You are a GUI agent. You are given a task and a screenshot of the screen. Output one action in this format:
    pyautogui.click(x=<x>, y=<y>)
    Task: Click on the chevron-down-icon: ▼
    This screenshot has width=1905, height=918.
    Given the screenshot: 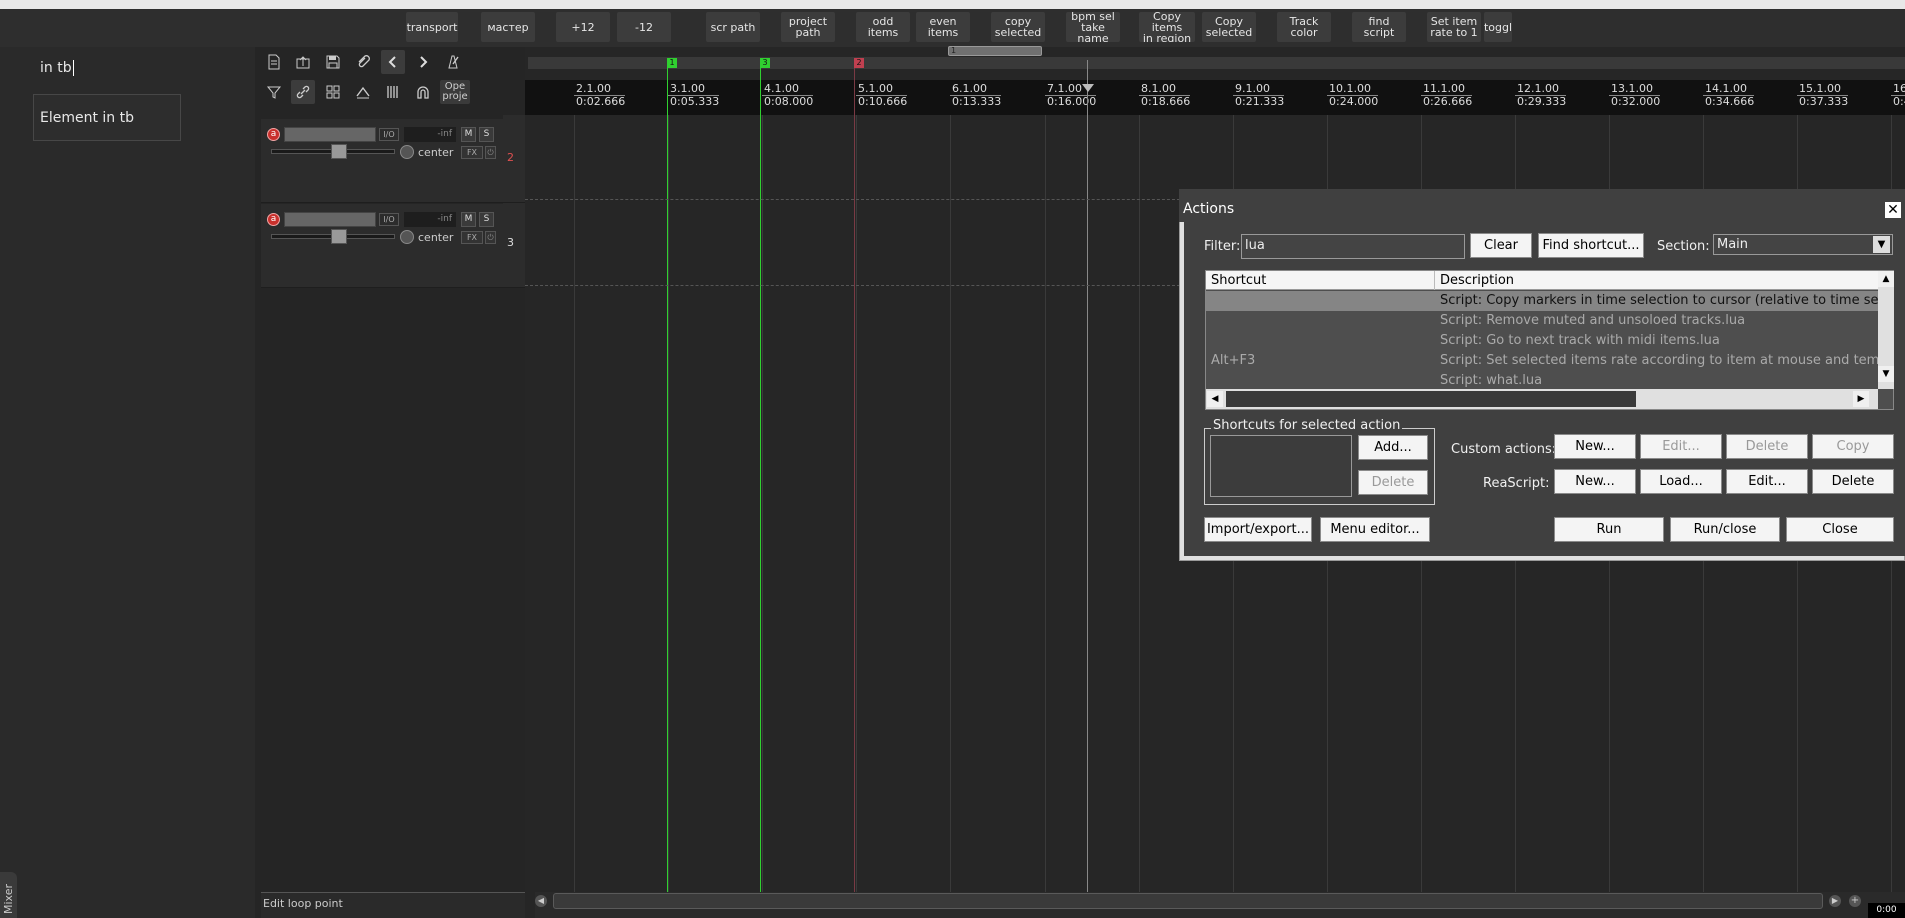 What is the action you would take?
    pyautogui.click(x=1881, y=244)
    